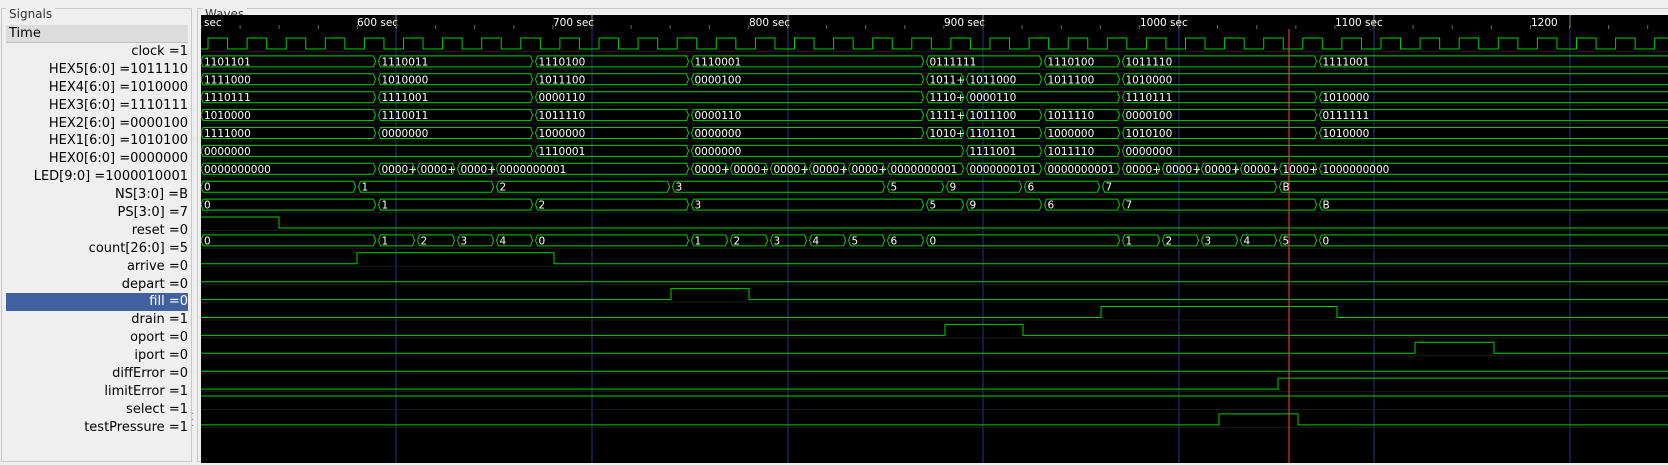  I want to click on signal-row-ns: NS[3:0] =B, so click(97, 195).